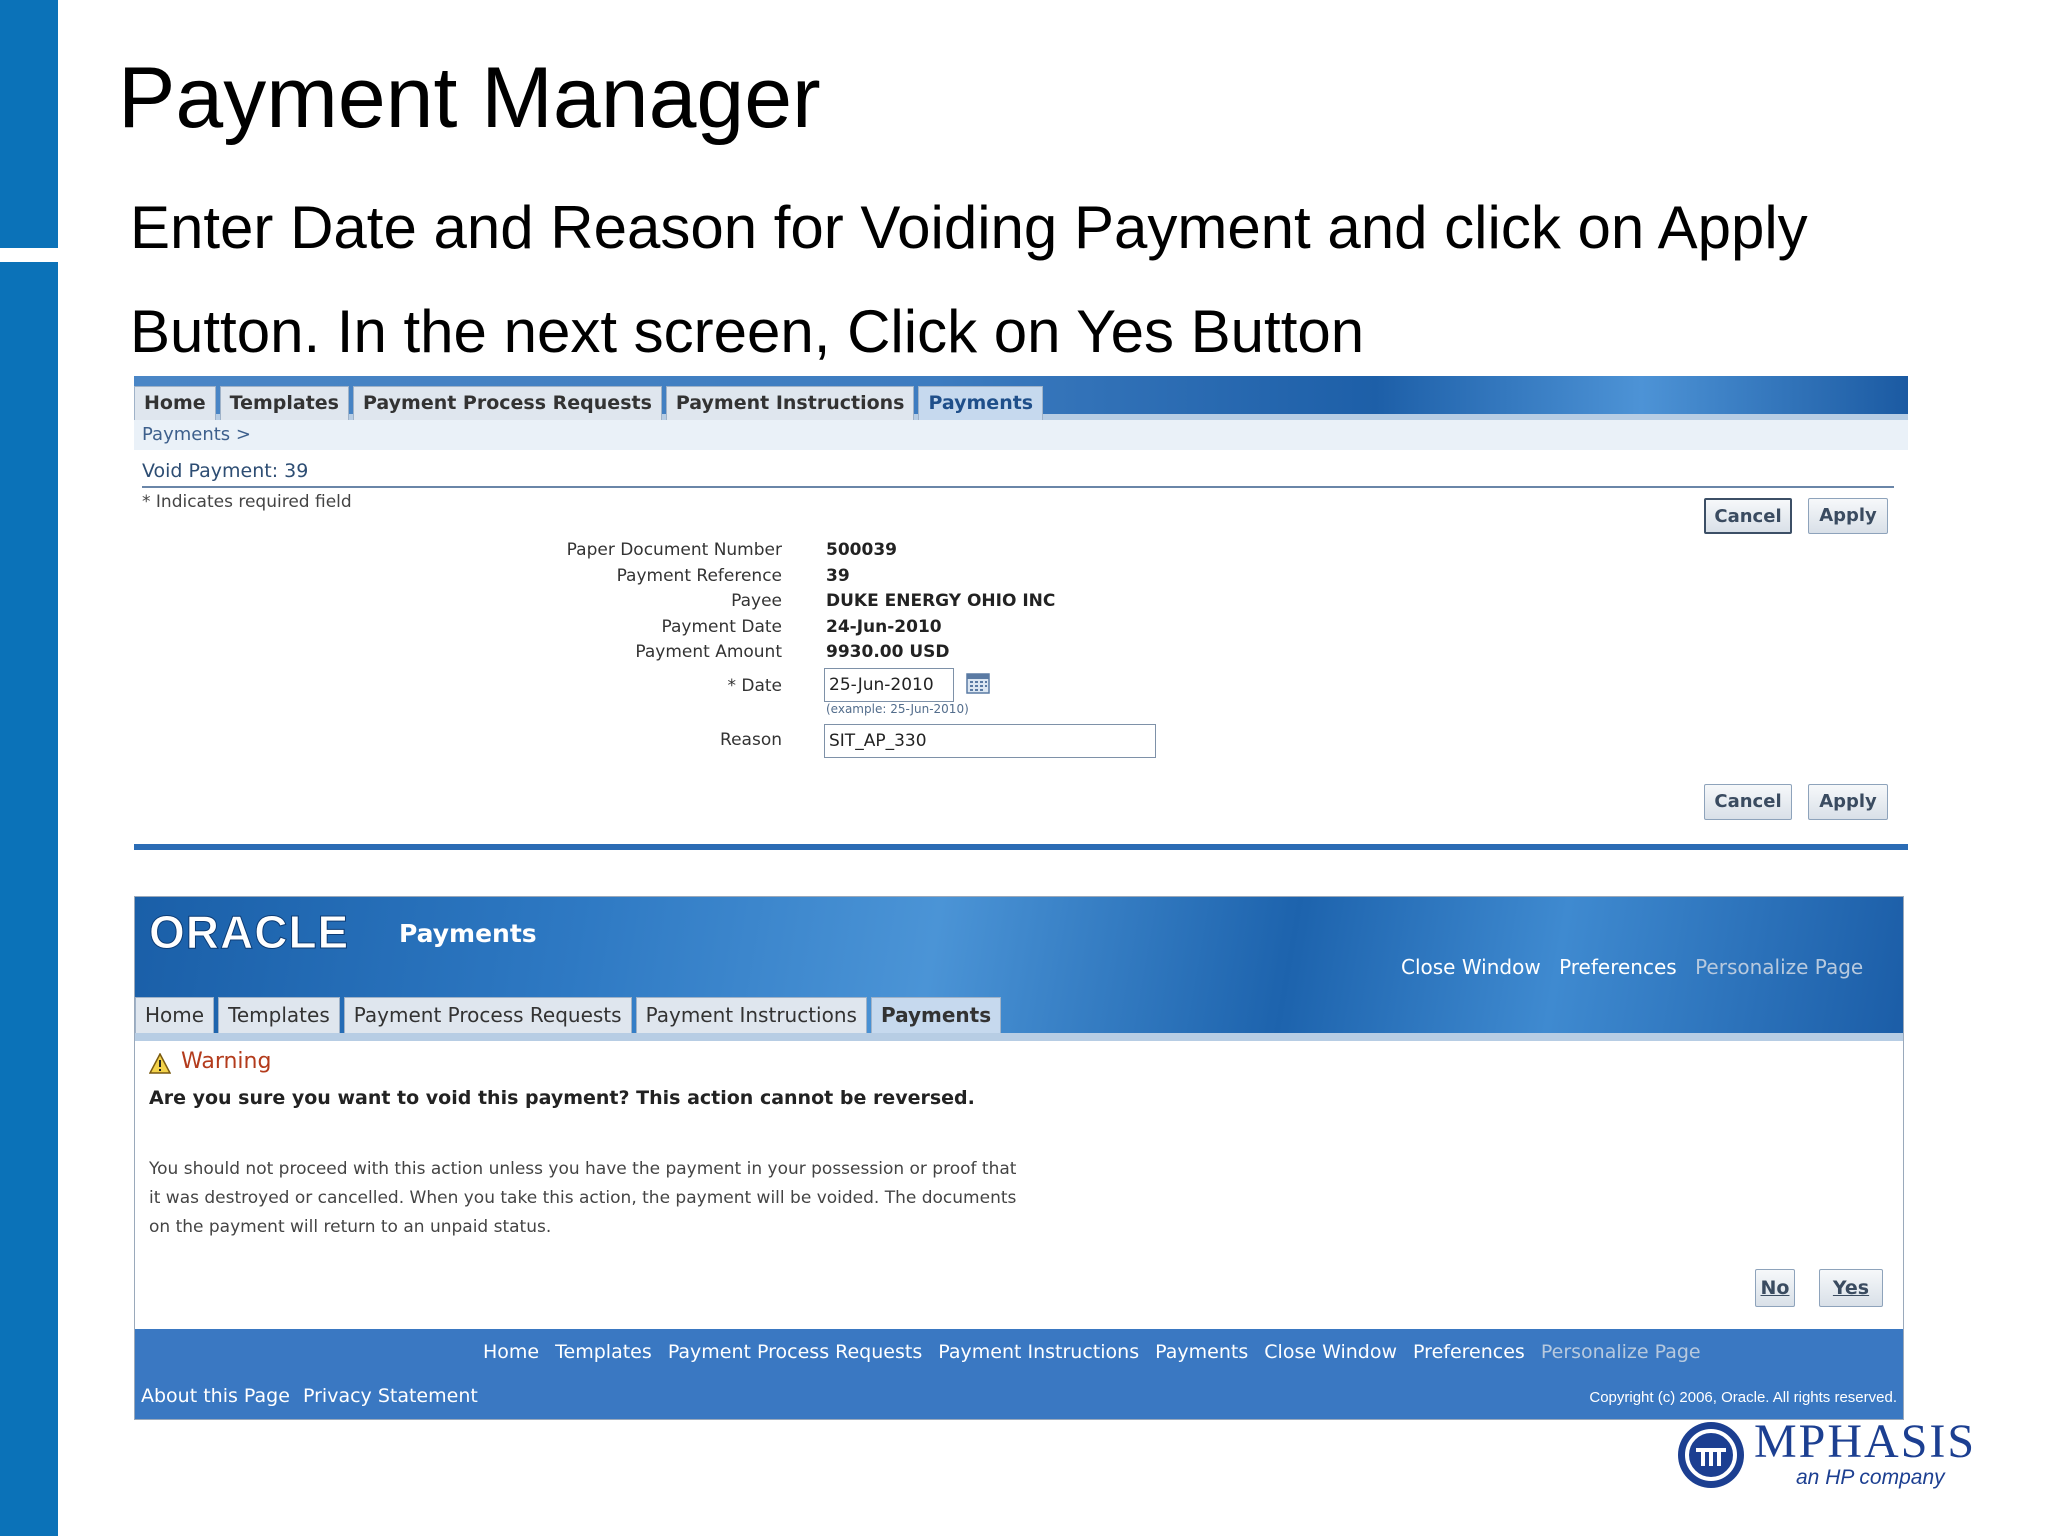 Image resolution: width=2048 pixels, height=1536 pixels. What do you see at coordinates (1618, 967) in the screenshot?
I see `preferences-link: Preferences` at bounding box center [1618, 967].